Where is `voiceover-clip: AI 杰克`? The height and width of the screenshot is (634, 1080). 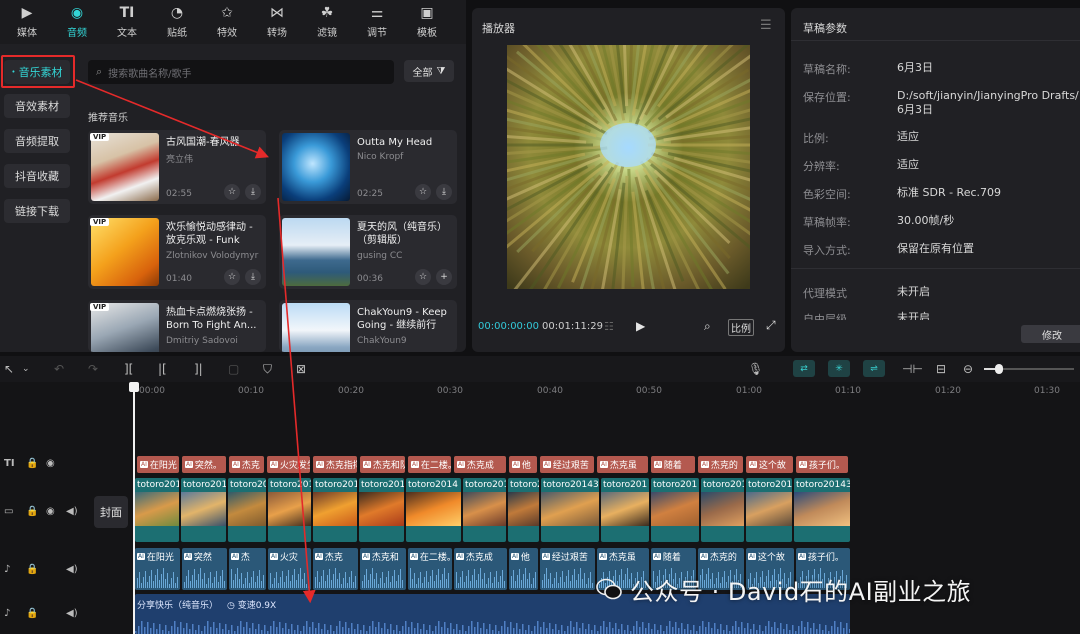 voiceover-clip: AI 杰克 is located at coordinates (335, 569).